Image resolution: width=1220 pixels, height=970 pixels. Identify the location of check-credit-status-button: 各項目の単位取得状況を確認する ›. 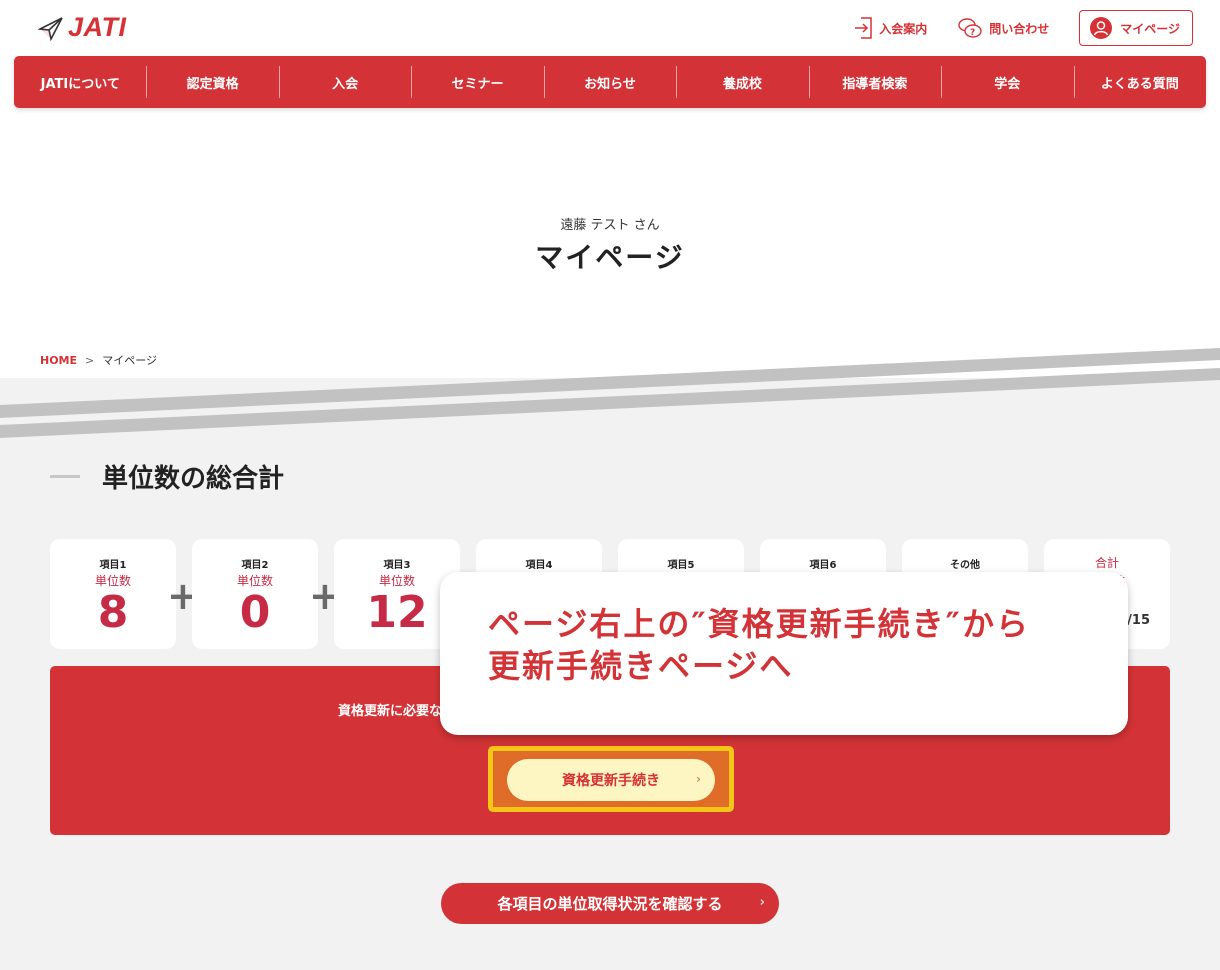
(610, 903).